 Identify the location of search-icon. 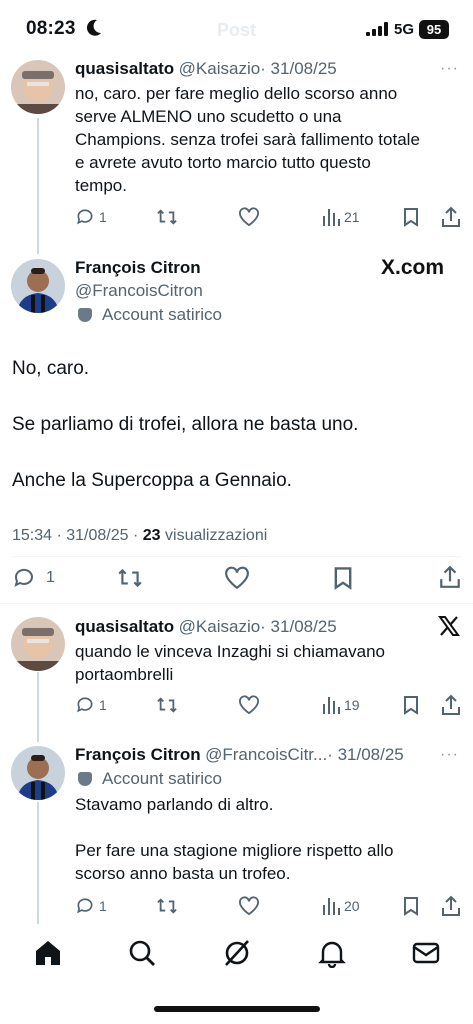
(142, 953).